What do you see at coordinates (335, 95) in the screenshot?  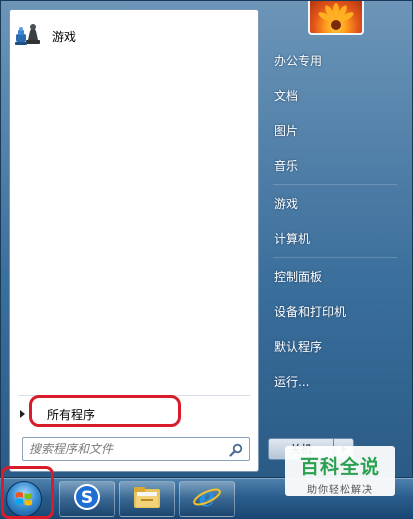 I see `link-documents: 文档` at bounding box center [335, 95].